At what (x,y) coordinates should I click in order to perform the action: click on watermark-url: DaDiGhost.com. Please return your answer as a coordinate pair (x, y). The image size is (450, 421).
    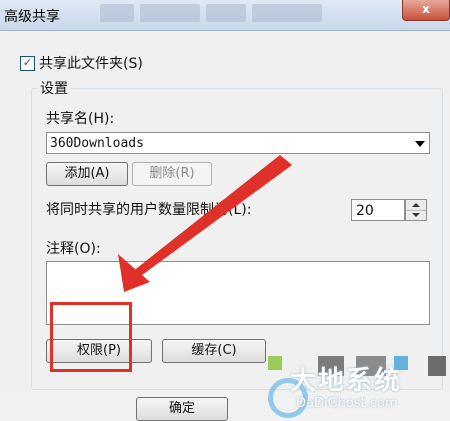
    Looking at the image, I should click on (347, 403).